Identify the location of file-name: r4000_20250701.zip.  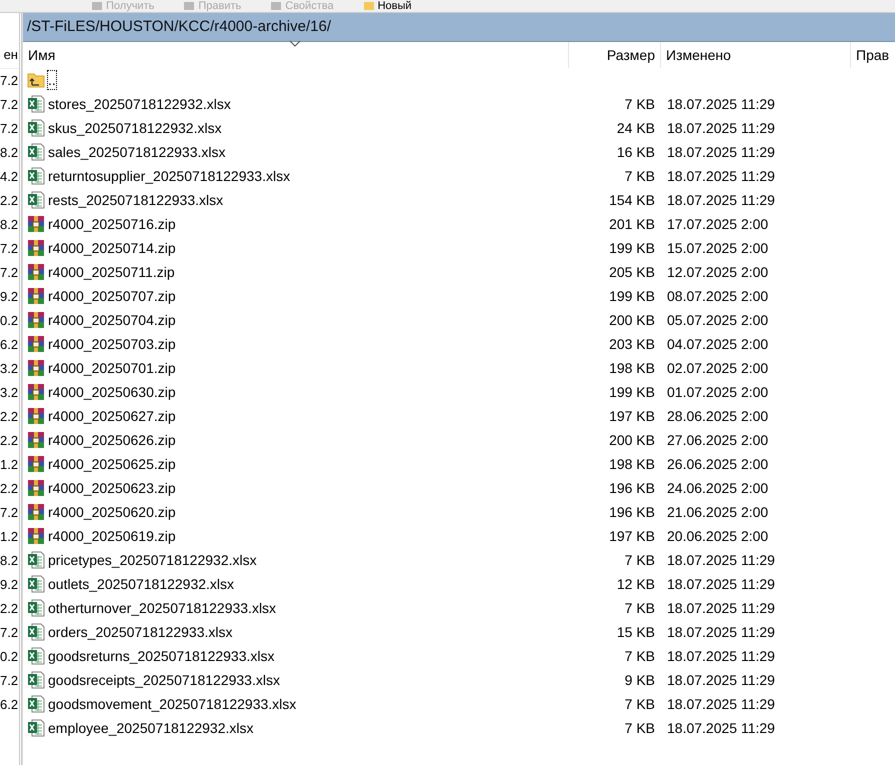
(112, 368).